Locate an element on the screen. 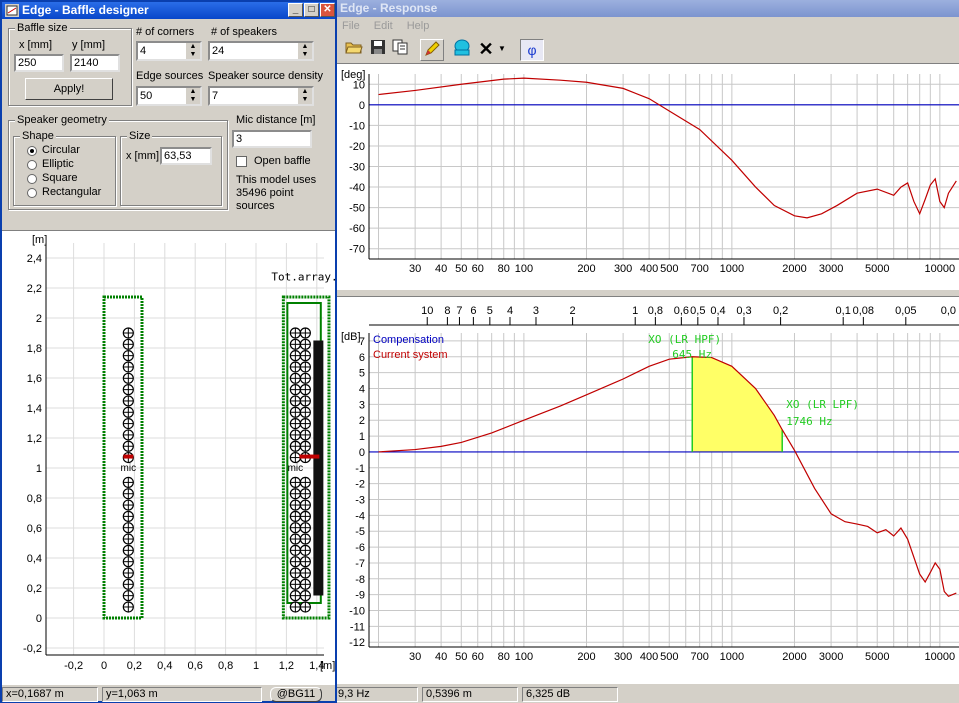 Image resolution: width=959 pixels, height=703 pixels. wavelength-tick-label: 0,3 is located at coordinates (743, 311).